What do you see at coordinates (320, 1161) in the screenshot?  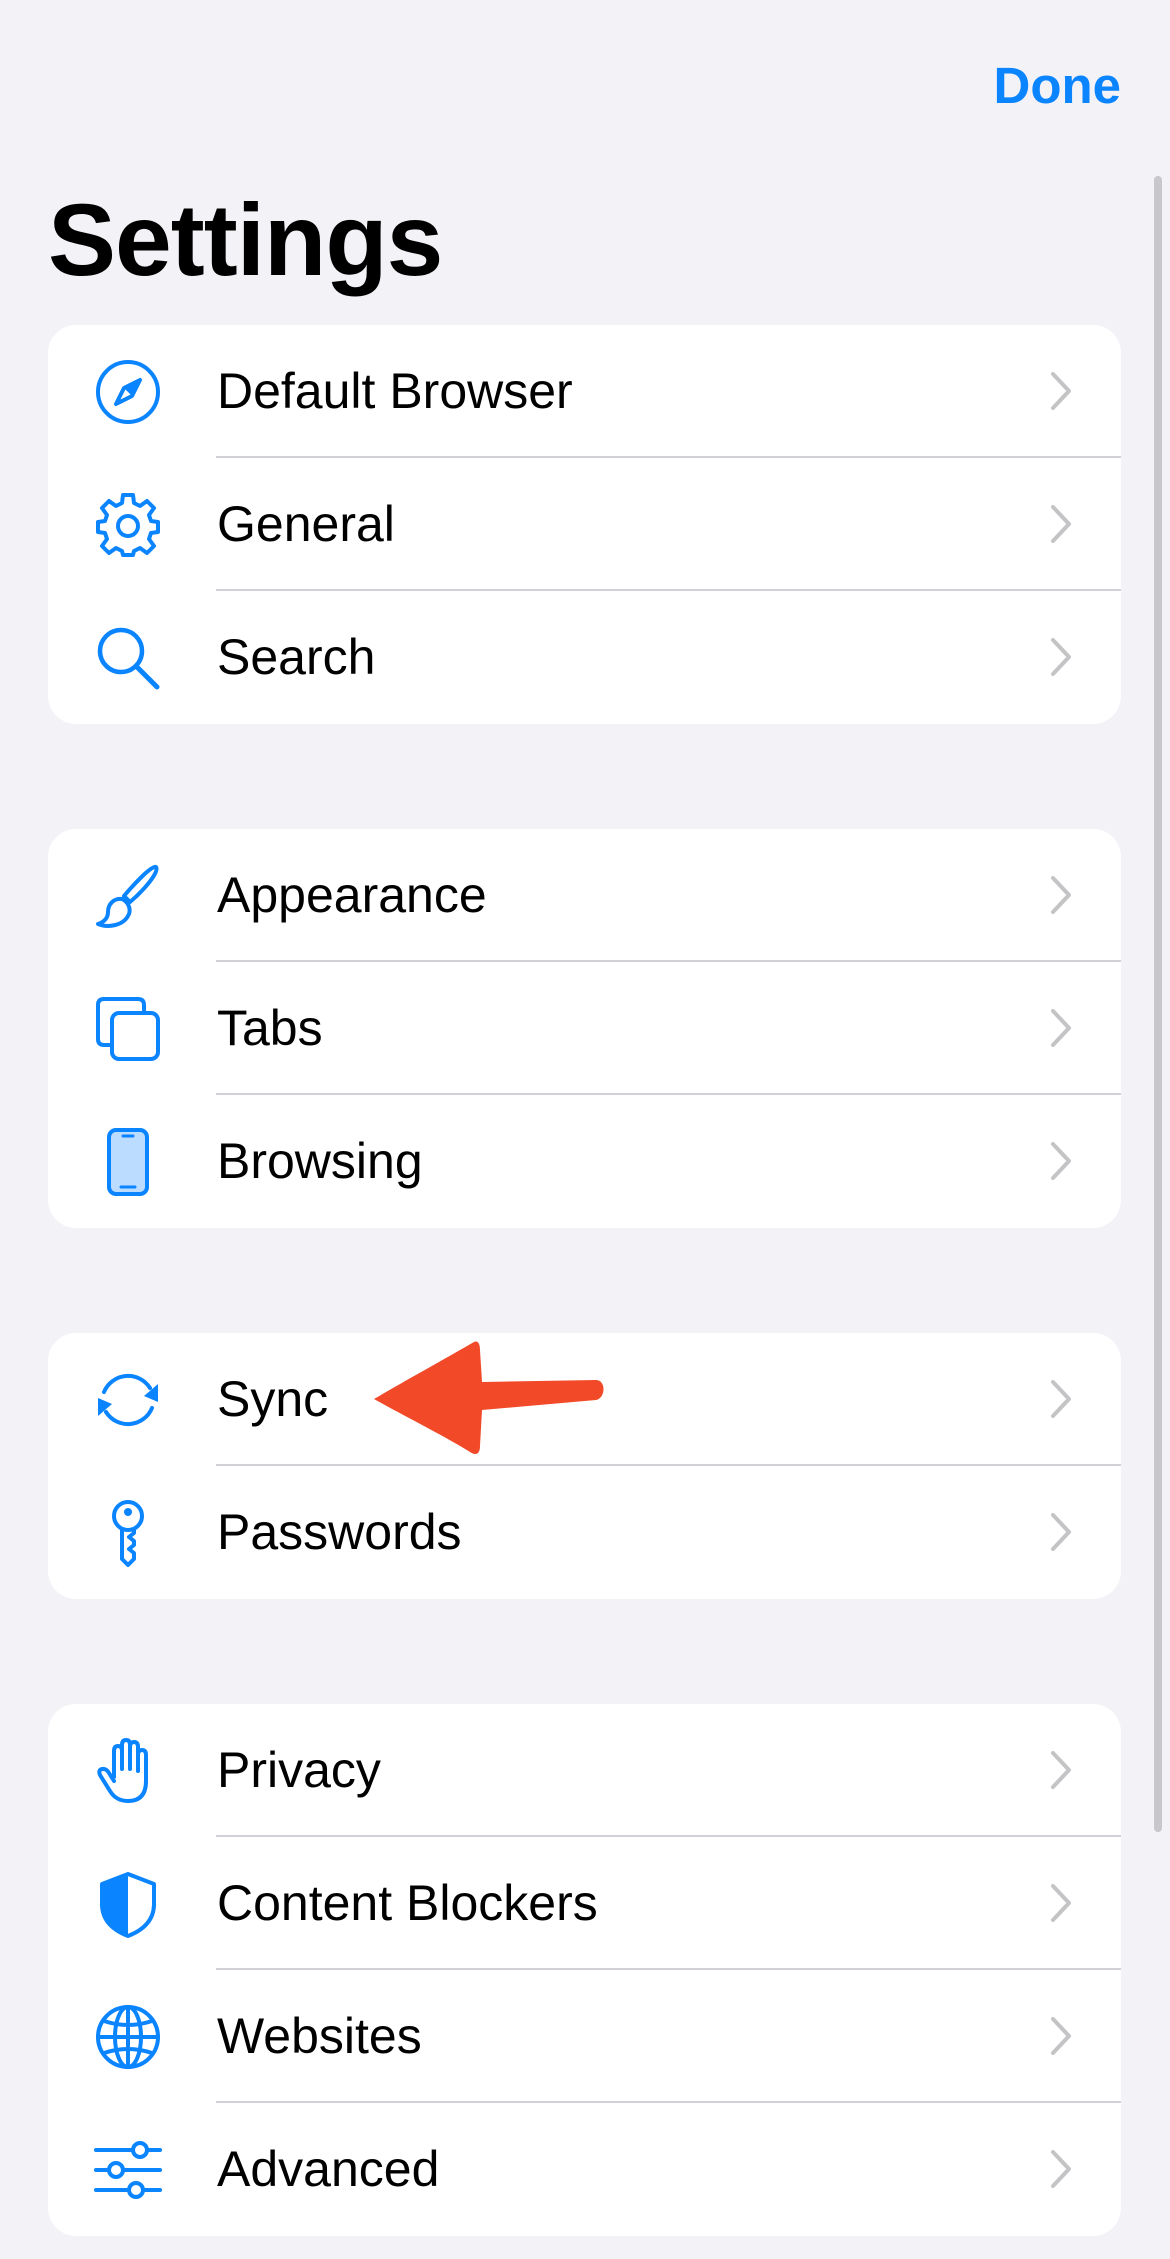 I see `settings-row-label: Browsing` at bounding box center [320, 1161].